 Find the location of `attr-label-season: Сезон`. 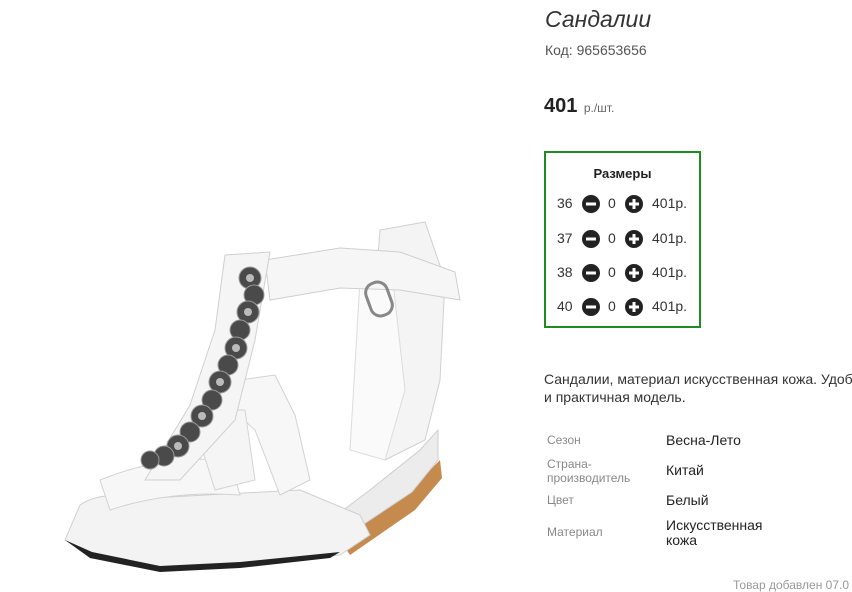

attr-label-season: Сезон is located at coordinates (564, 440).